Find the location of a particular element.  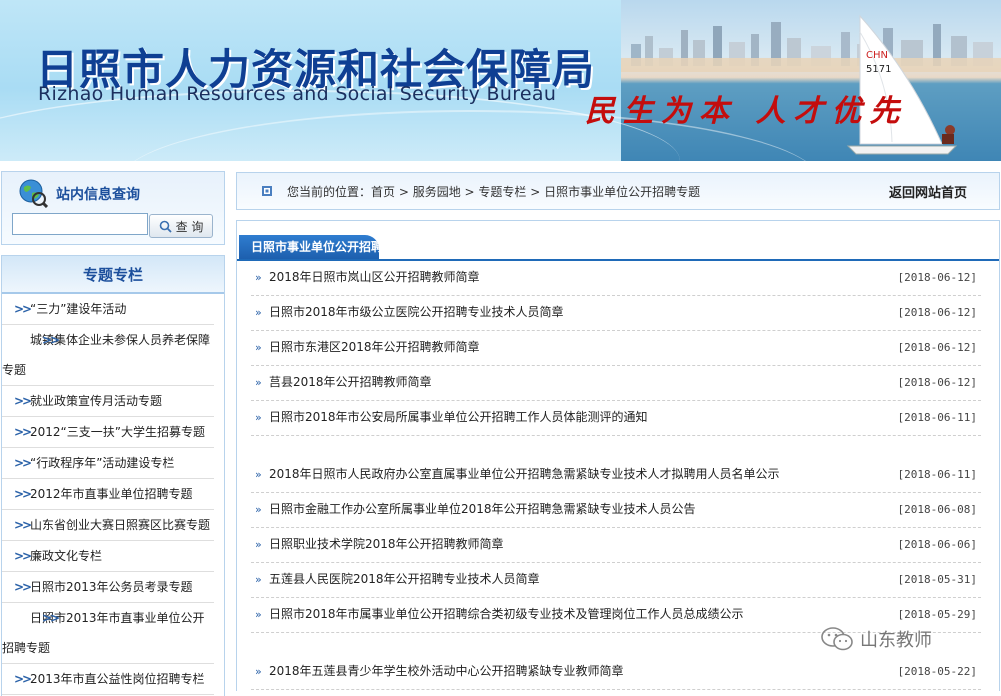

news-date: [2018-06-06] is located at coordinates (937, 544).